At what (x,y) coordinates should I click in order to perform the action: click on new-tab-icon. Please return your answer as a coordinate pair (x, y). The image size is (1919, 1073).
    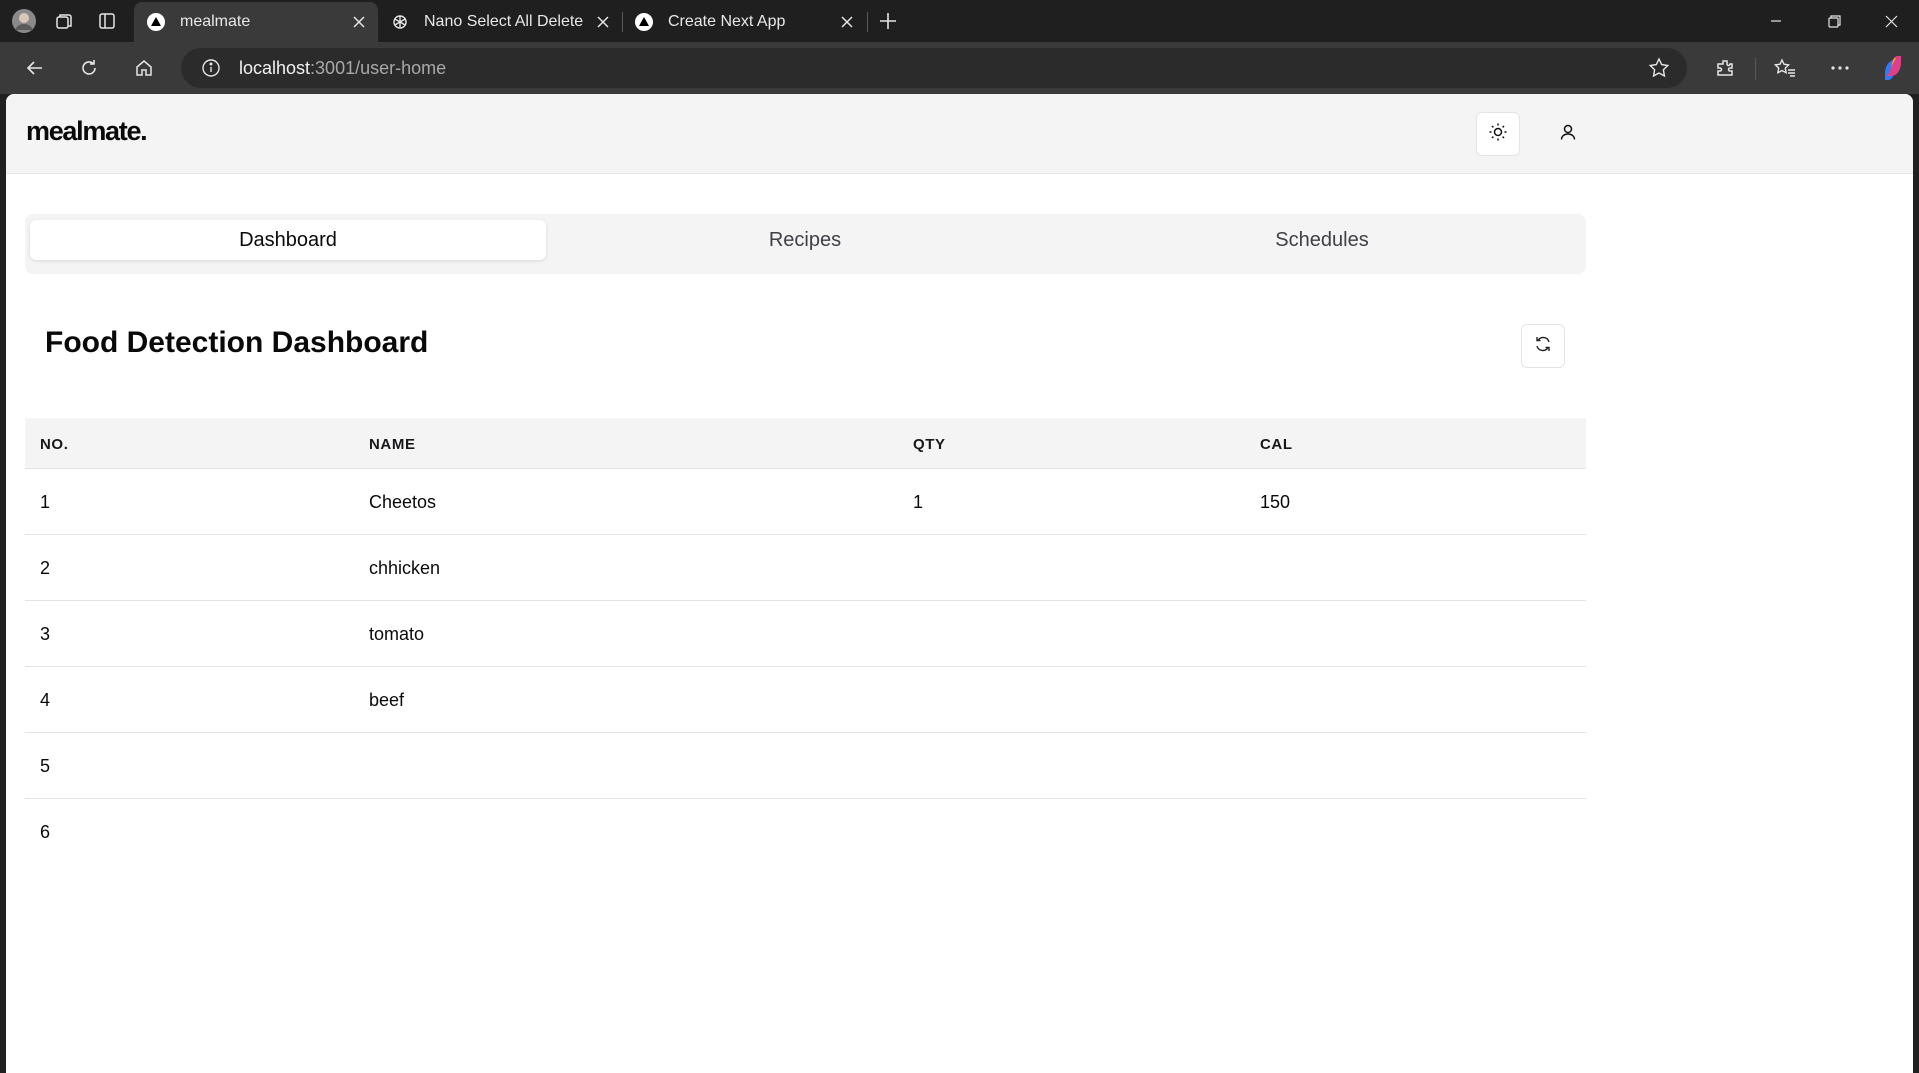
    Looking at the image, I should click on (888, 21).